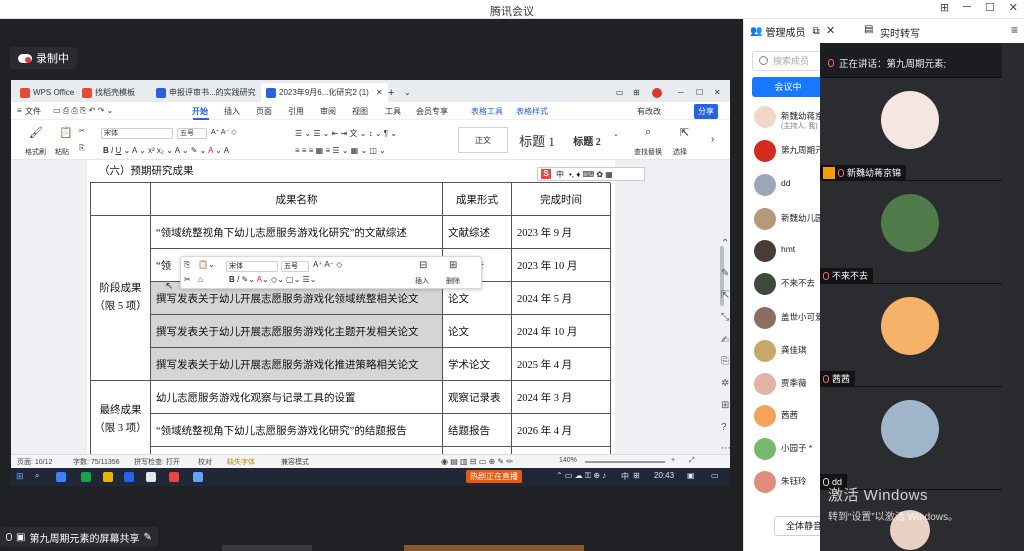  Describe the element at coordinates (82, 131) in the screenshot. I see `cut-icon: ✂` at that location.